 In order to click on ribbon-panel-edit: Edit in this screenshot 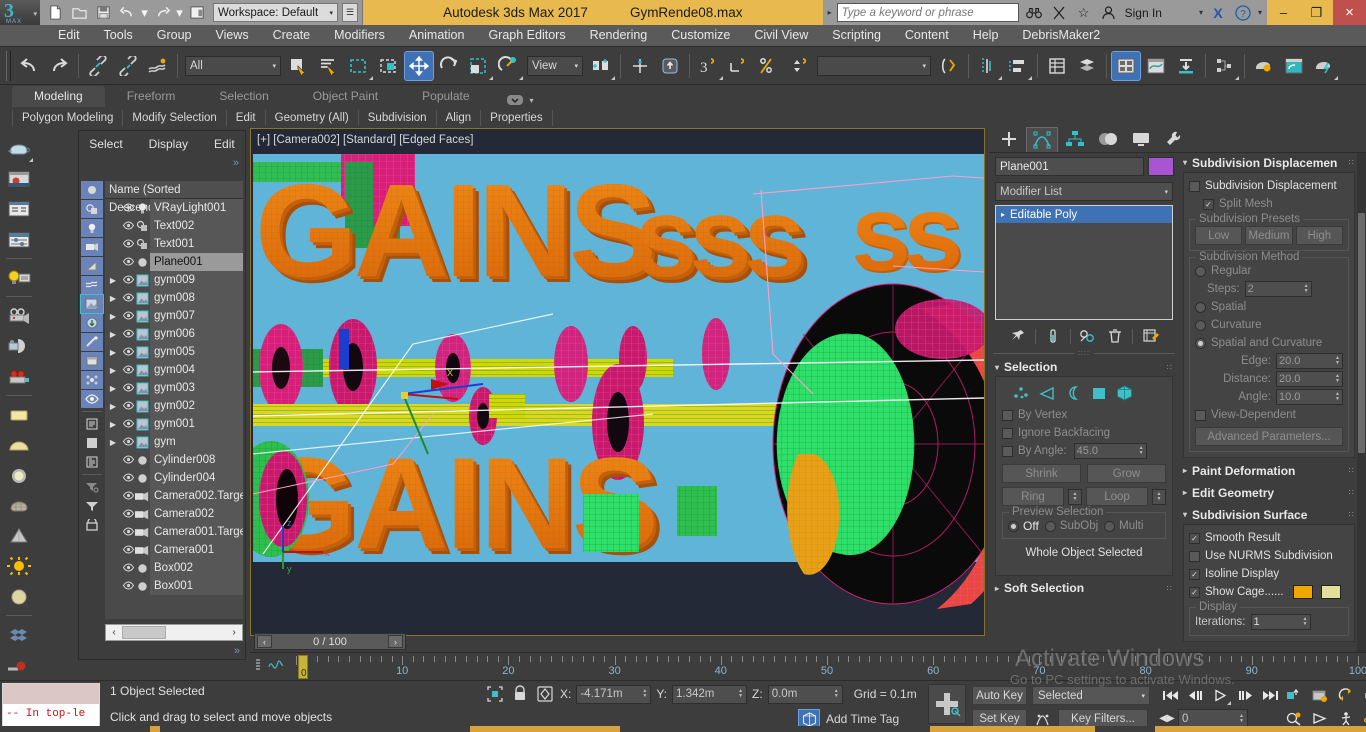, I will do `click(246, 118)`.